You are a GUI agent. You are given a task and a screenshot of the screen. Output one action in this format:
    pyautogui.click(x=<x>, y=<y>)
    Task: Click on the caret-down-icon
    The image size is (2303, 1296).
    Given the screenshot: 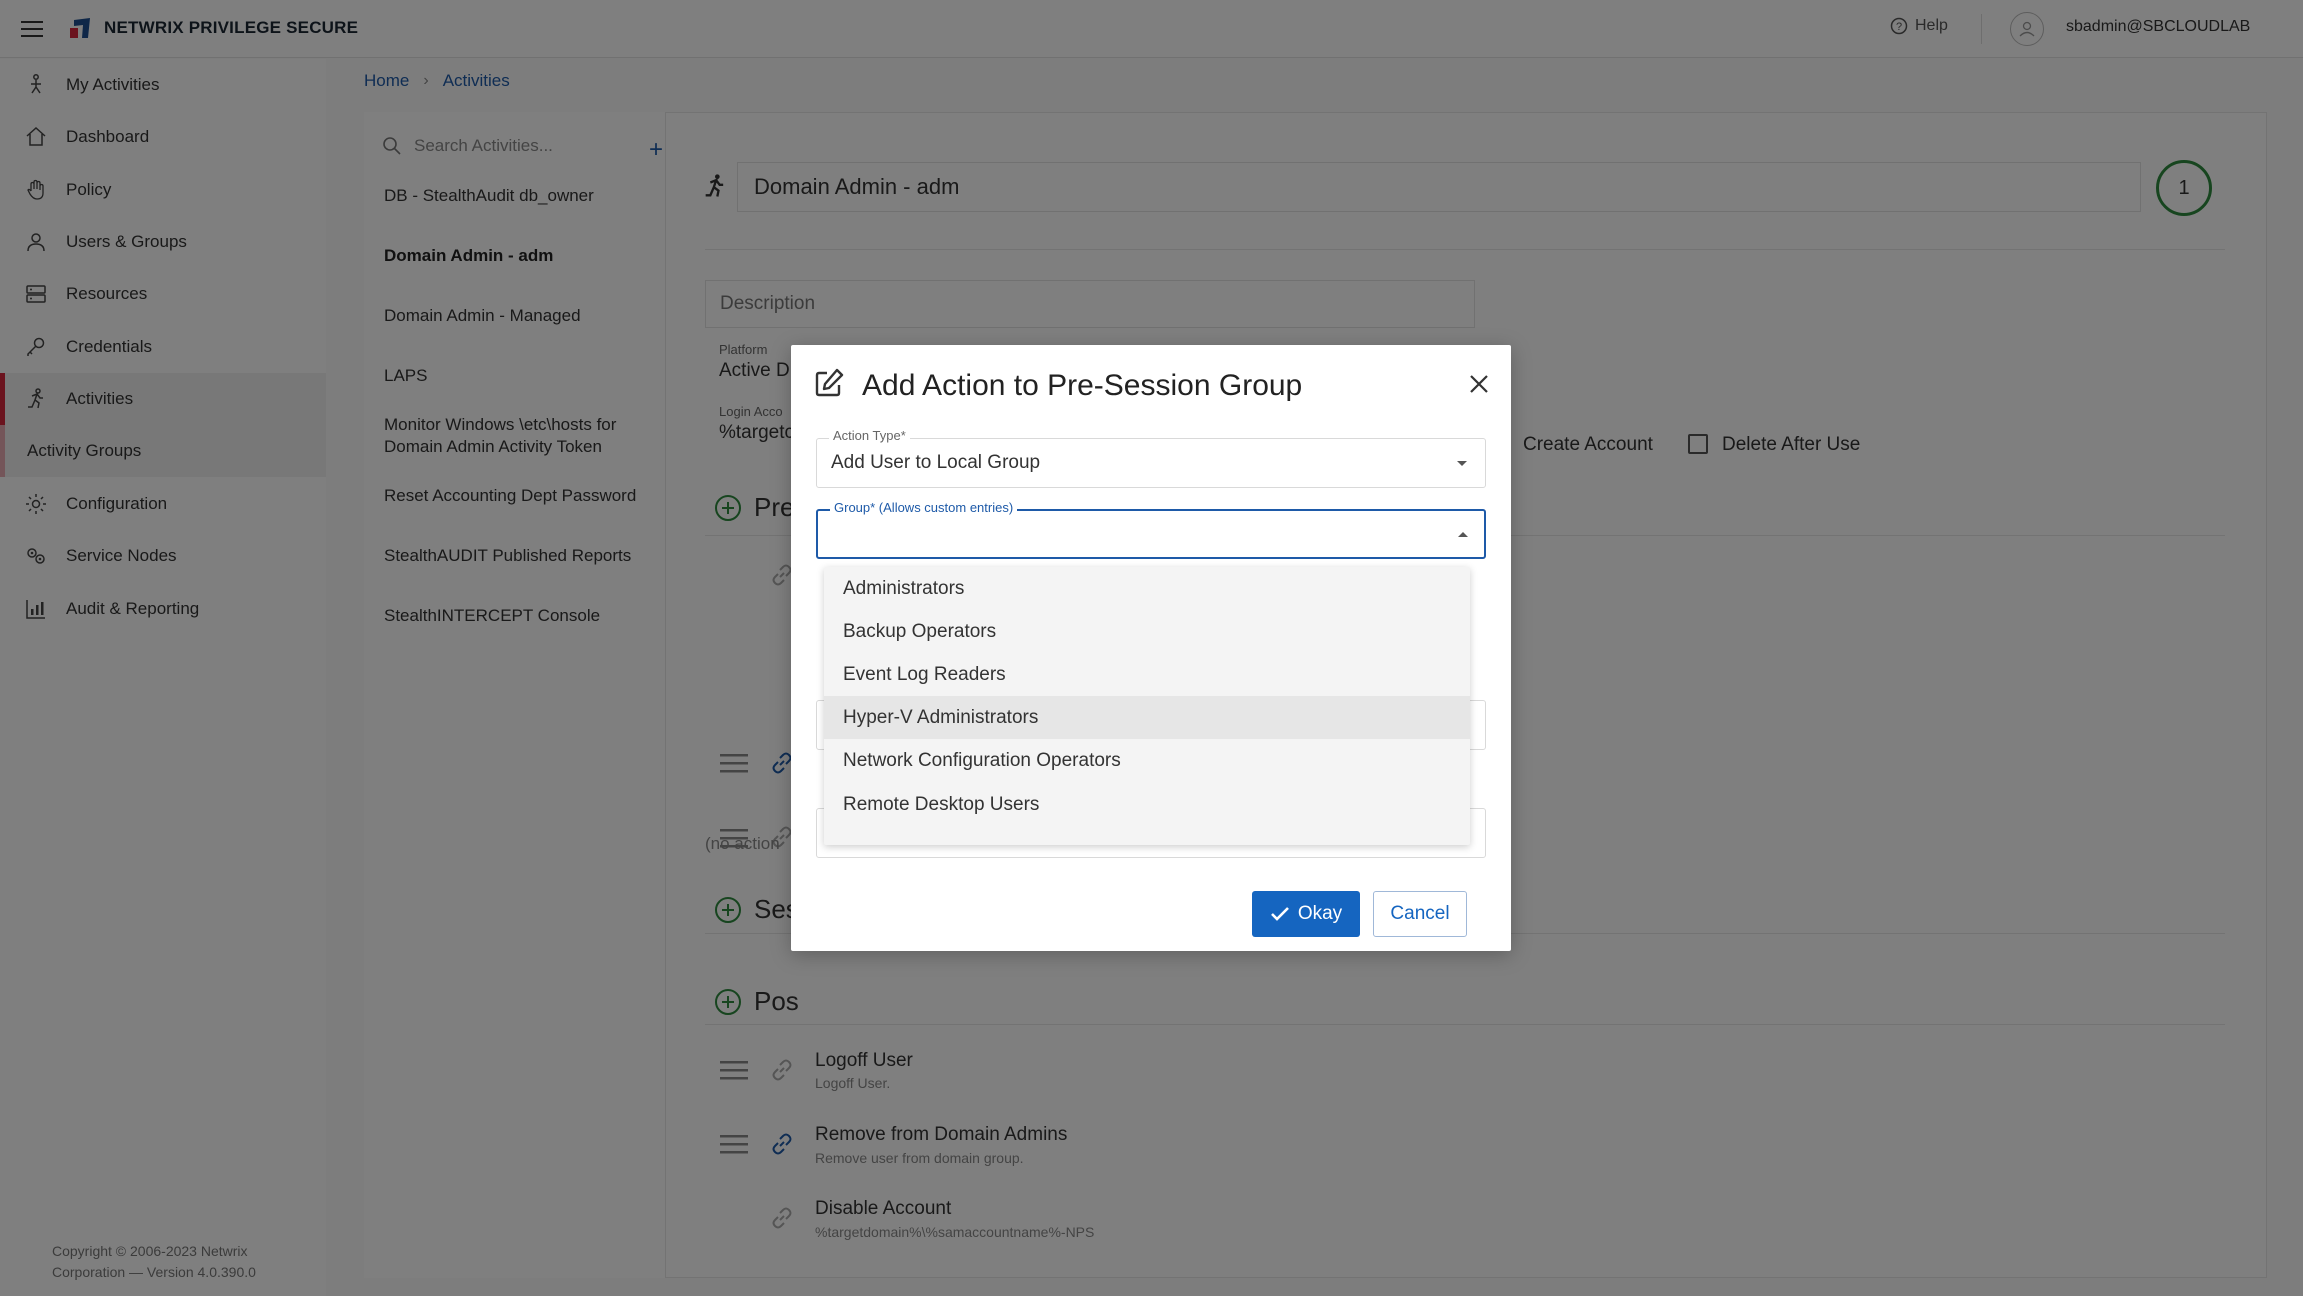 What is the action you would take?
    pyautogui.click(x=1462, y=464)
    